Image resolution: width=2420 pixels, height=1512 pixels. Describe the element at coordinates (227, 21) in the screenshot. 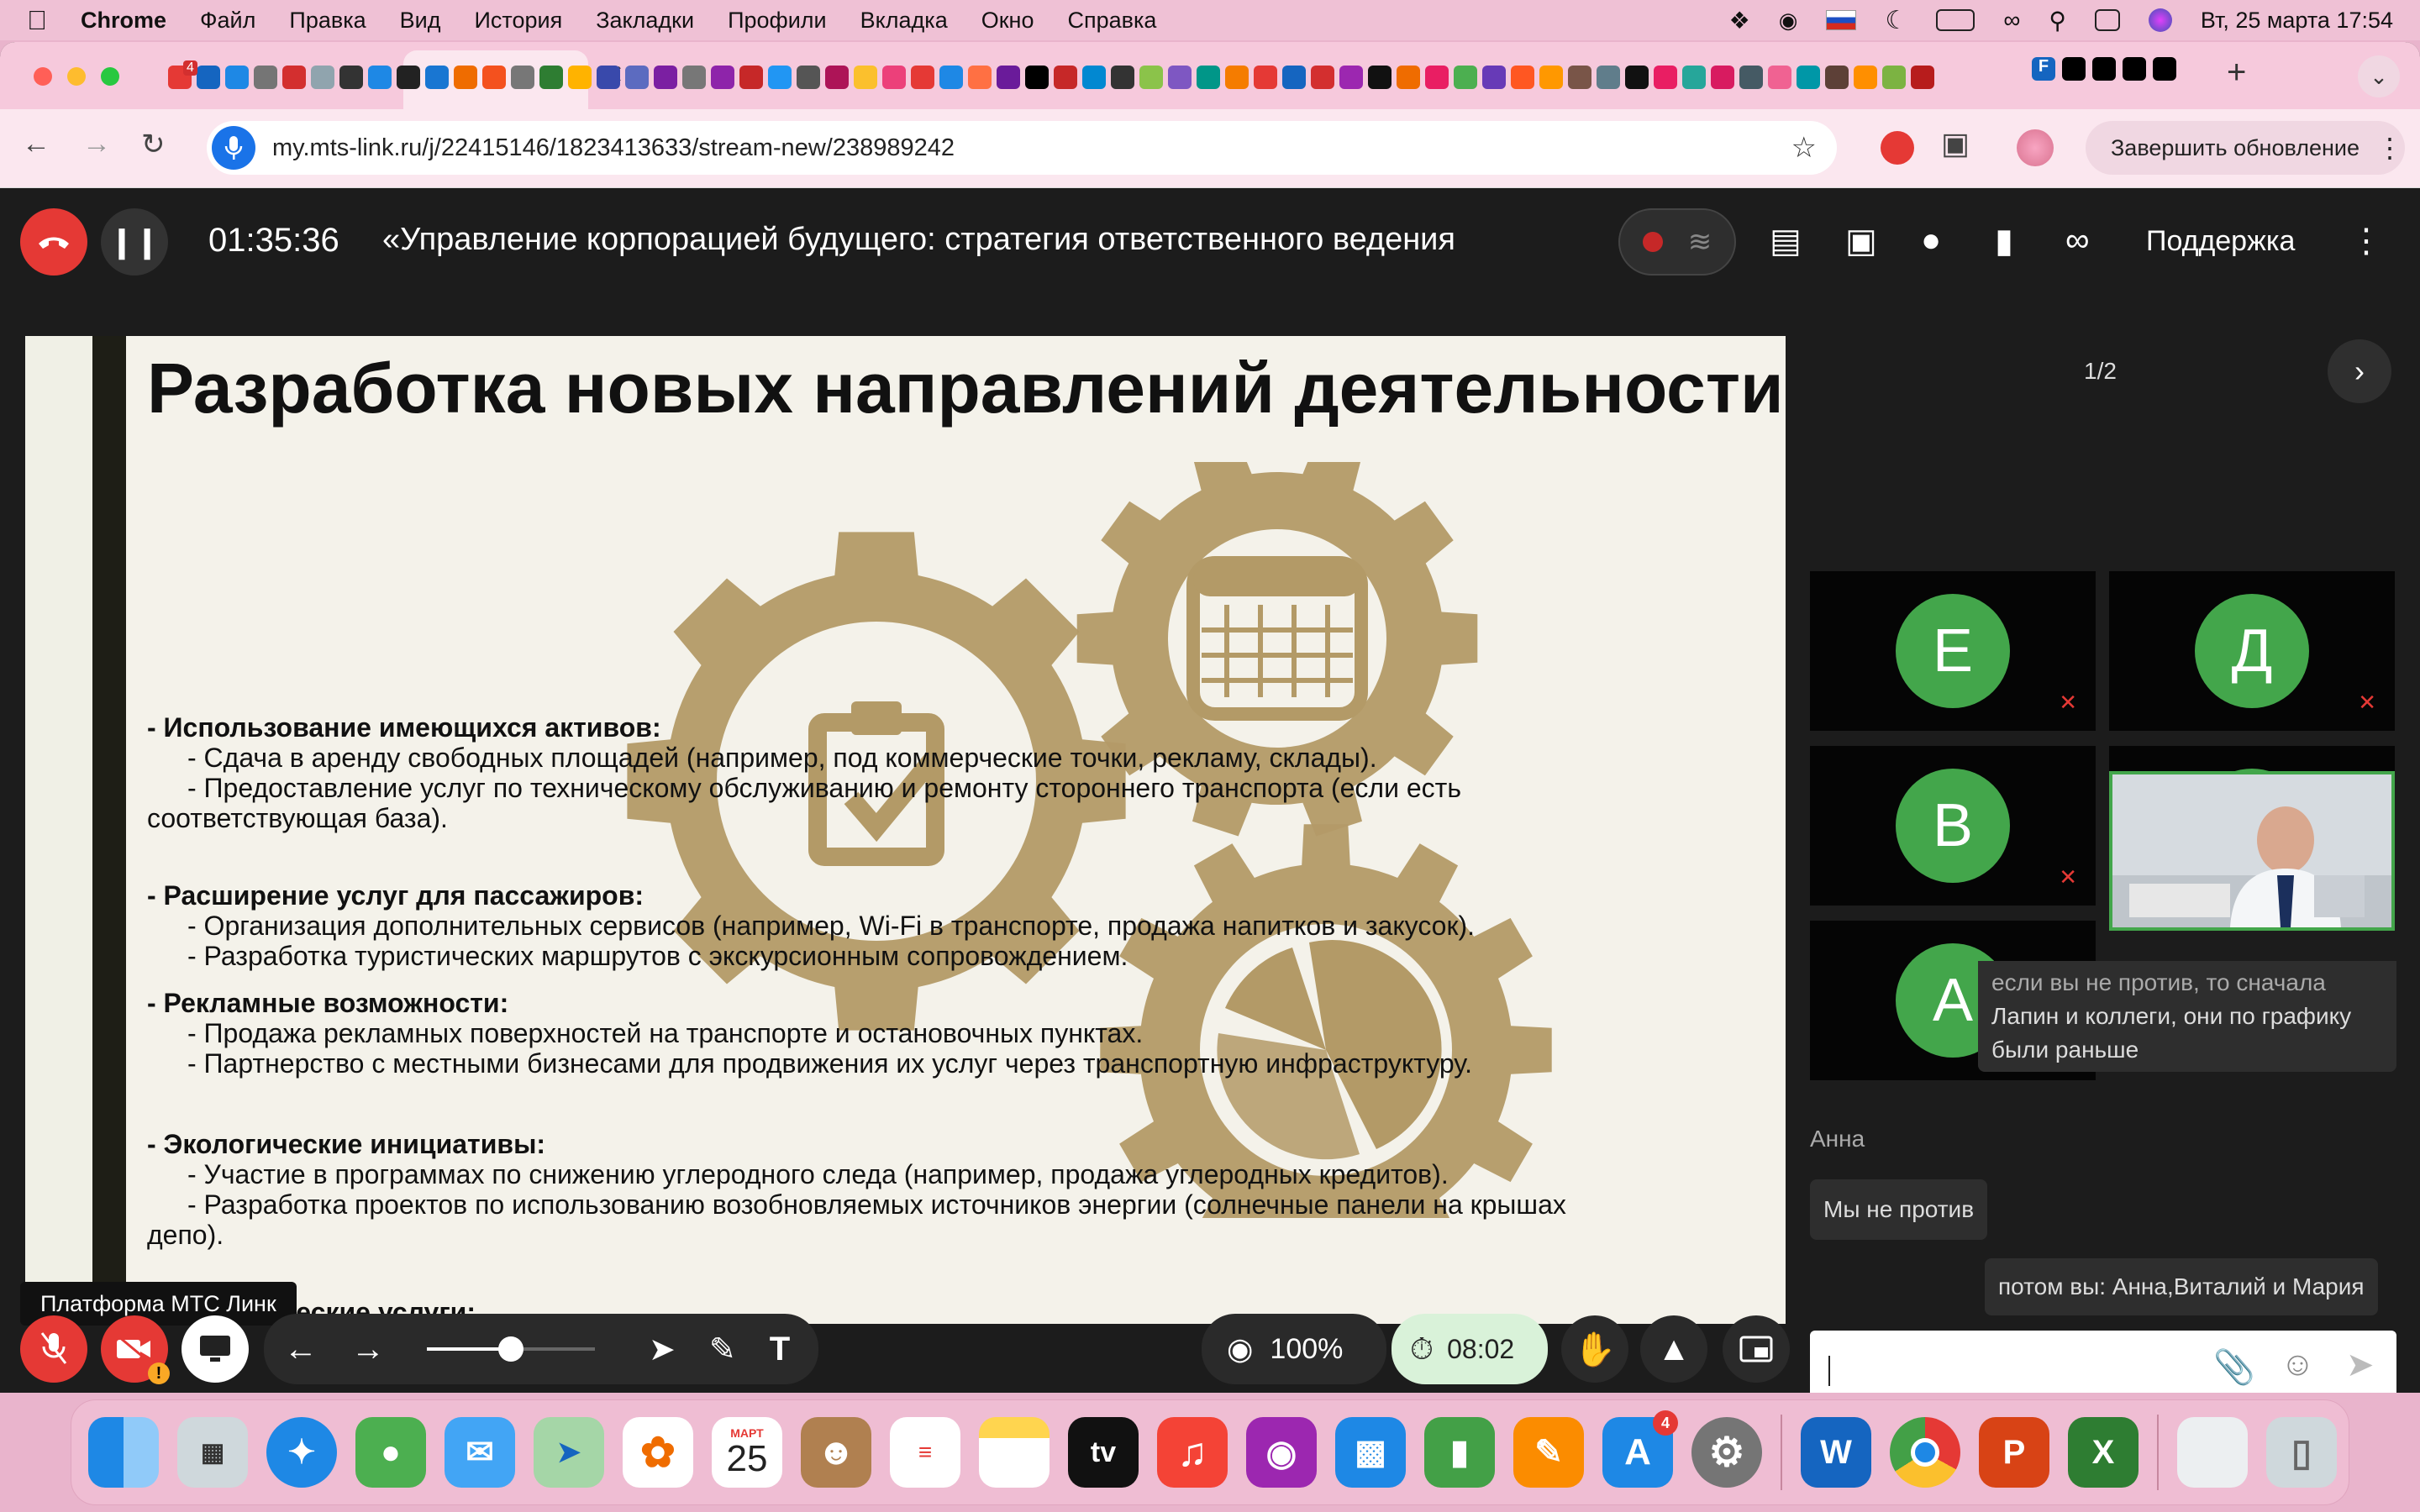

I see `menu-file: Файл` at that location.